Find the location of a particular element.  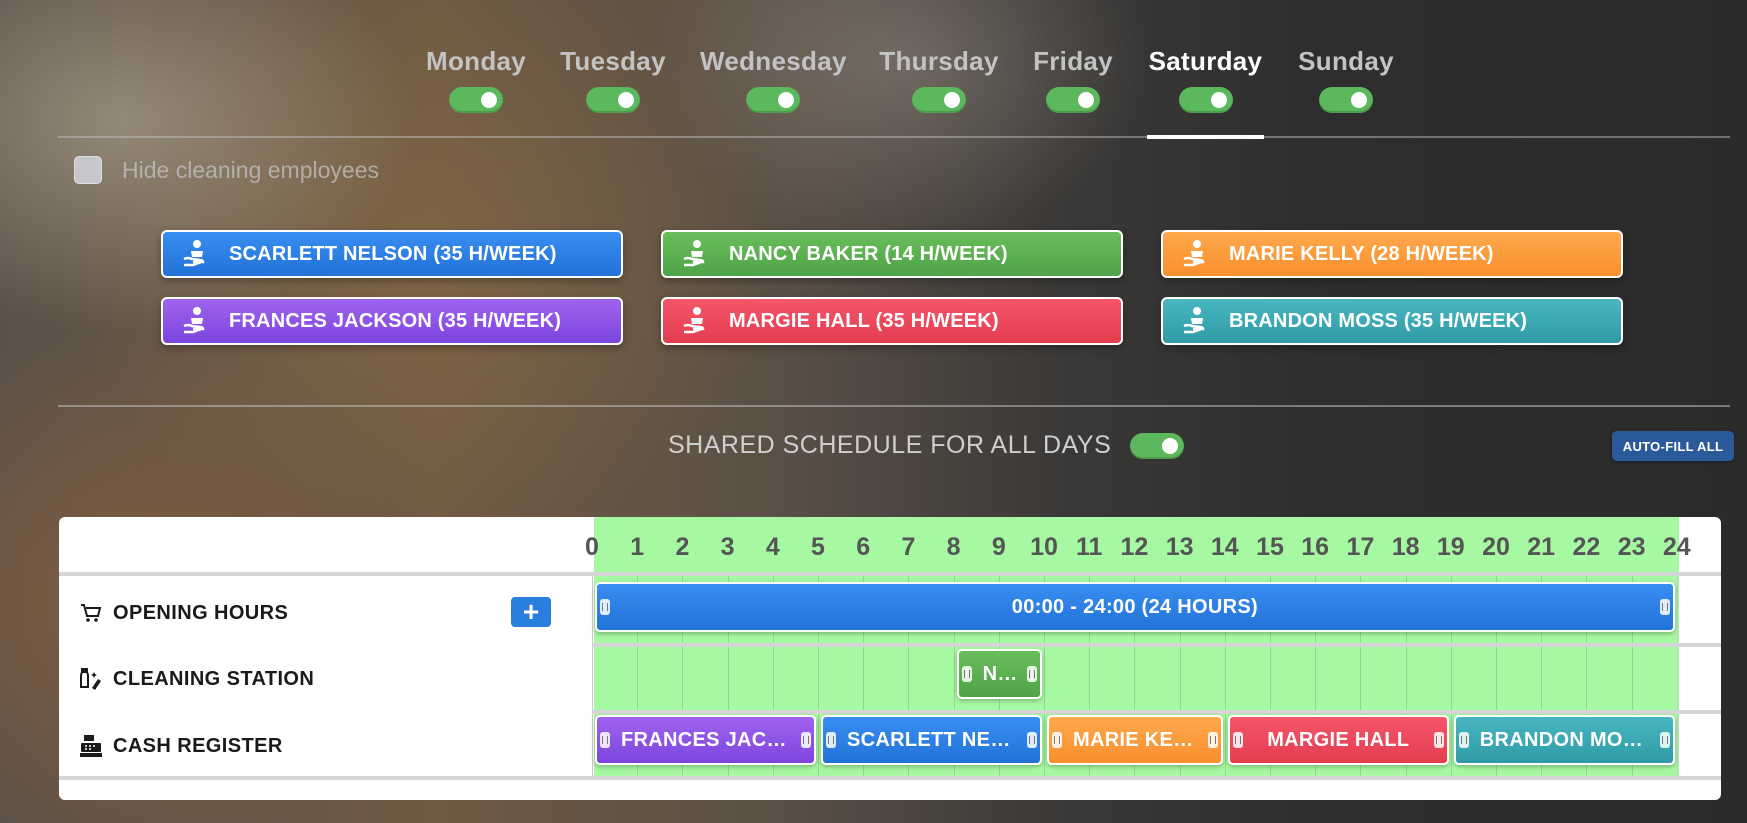

shift-label: MARGIE HALL is located at coordinates (1338, 739).